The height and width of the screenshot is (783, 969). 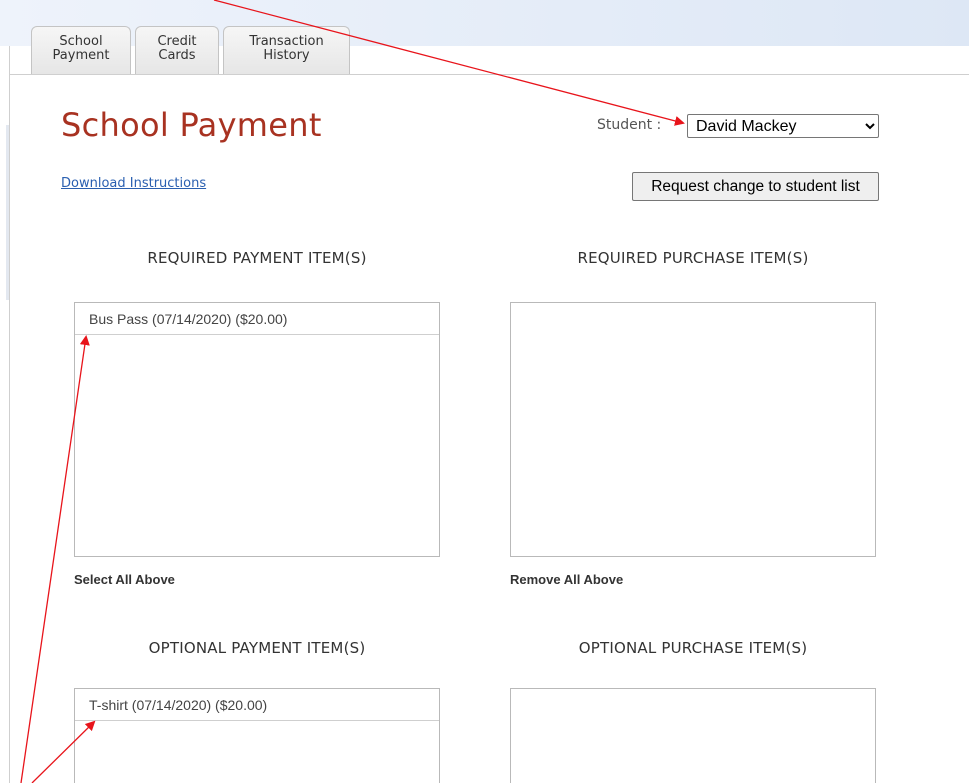 What do you see at coordinates (783, 126) in the screenshot?
I see `student-select: David Mackey` at bounding box center [783, 126].